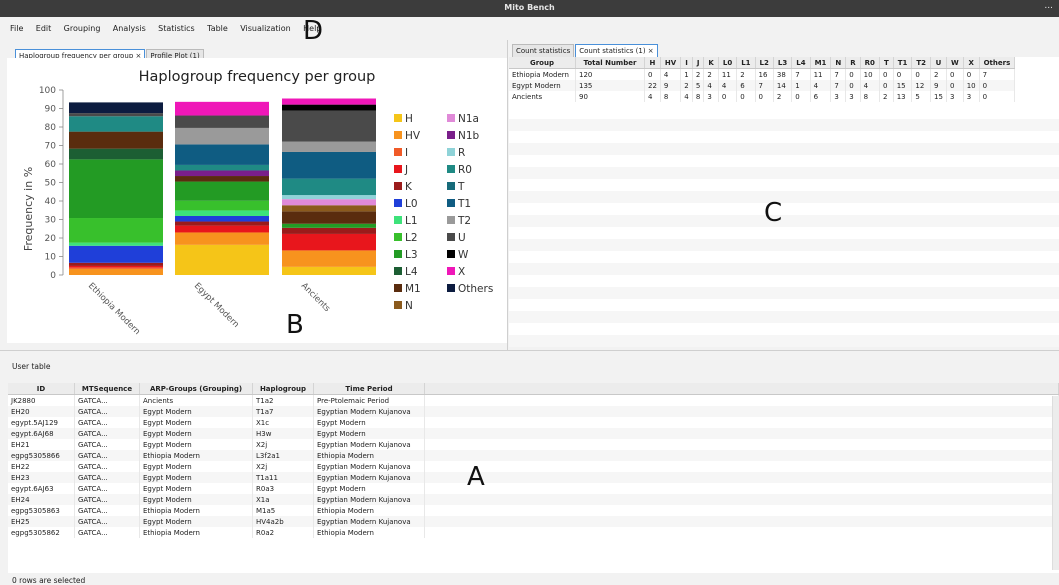 This screenshot has width=1059, height=585. I want to click on menu-statistics: Statistics, so click(176, 28).